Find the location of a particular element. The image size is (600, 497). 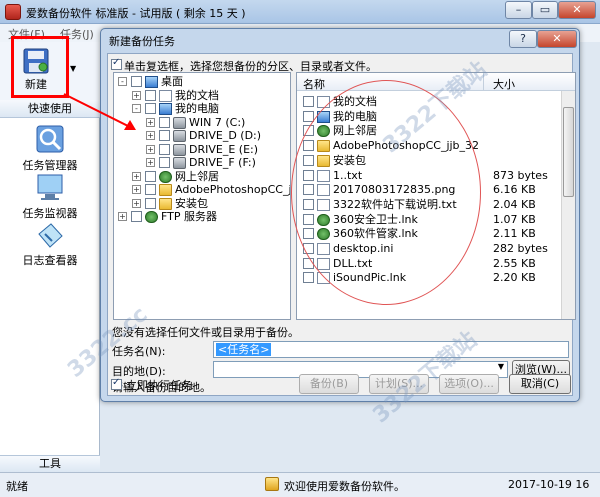

tree-node: - 我的电脑 is located at coordinates (202, 109).